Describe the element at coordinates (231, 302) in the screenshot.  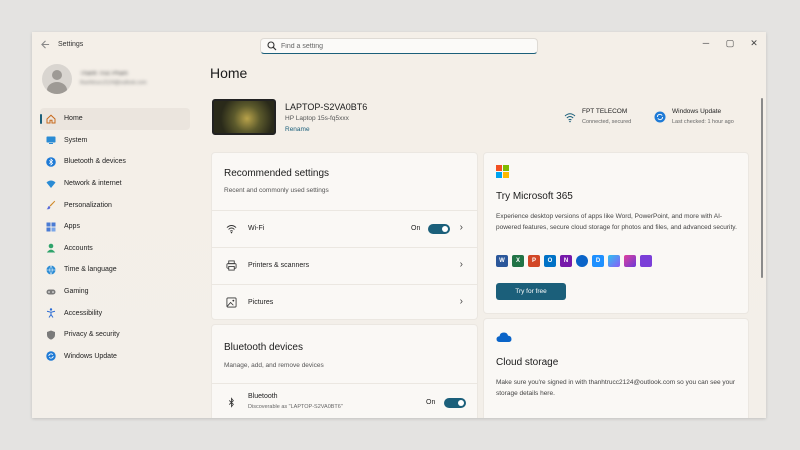
I see `pictures-icon` at that location.